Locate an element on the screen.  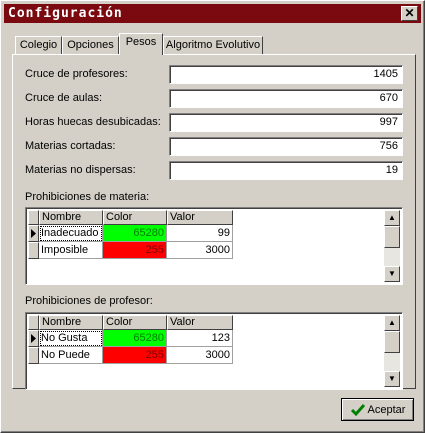
table-cell: 123 is located at coordinates (200, 338).